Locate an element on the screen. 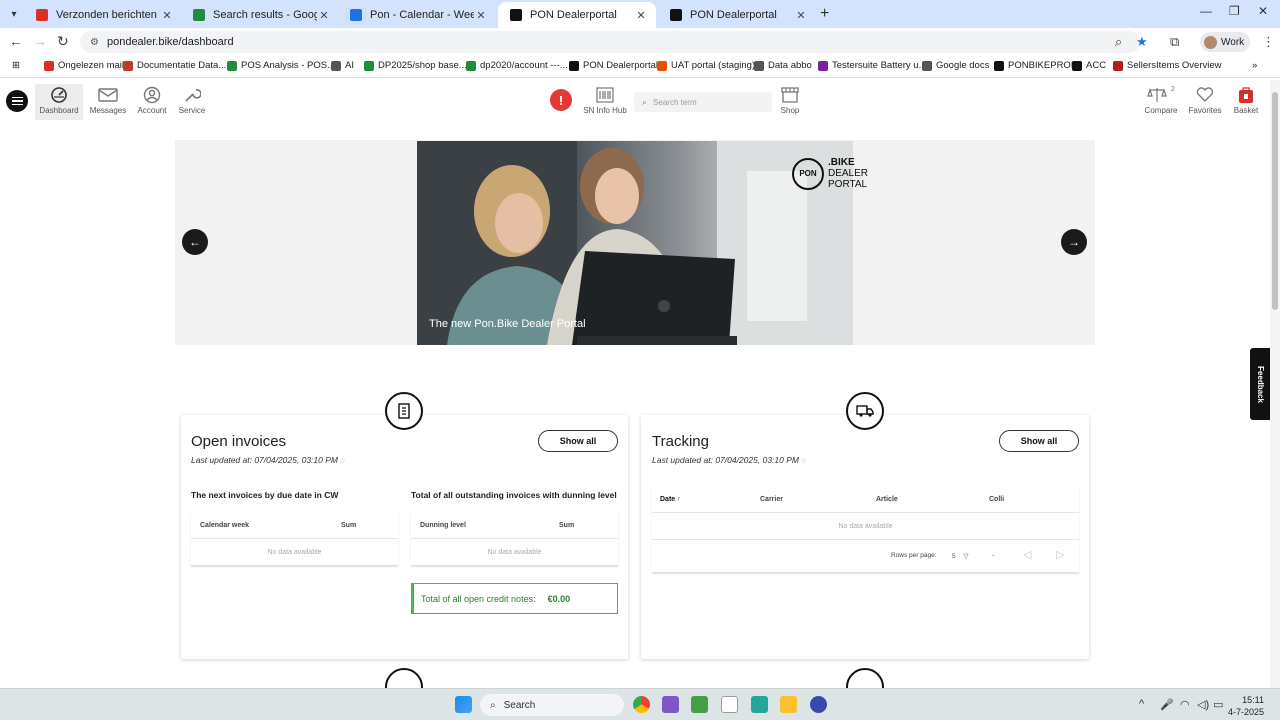 This screenshot has height=720, width=1280. forward-button: → is located at coordinates (40, 41).